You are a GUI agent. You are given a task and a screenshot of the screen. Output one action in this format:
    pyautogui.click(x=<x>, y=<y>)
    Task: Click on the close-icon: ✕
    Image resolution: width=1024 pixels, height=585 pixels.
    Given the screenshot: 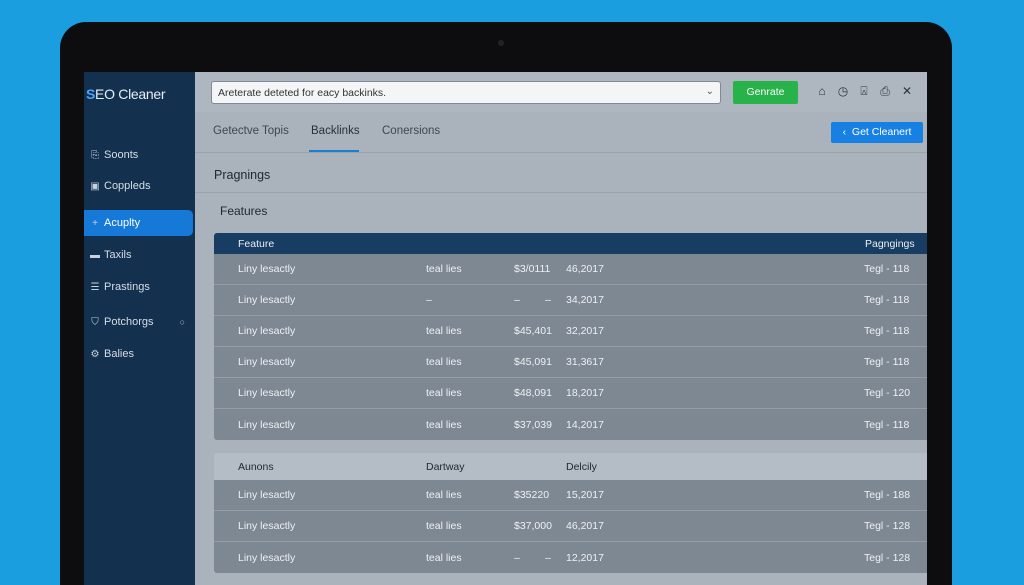 What is the action you would take?
    pyautogui.click(x=907, y=91)
    